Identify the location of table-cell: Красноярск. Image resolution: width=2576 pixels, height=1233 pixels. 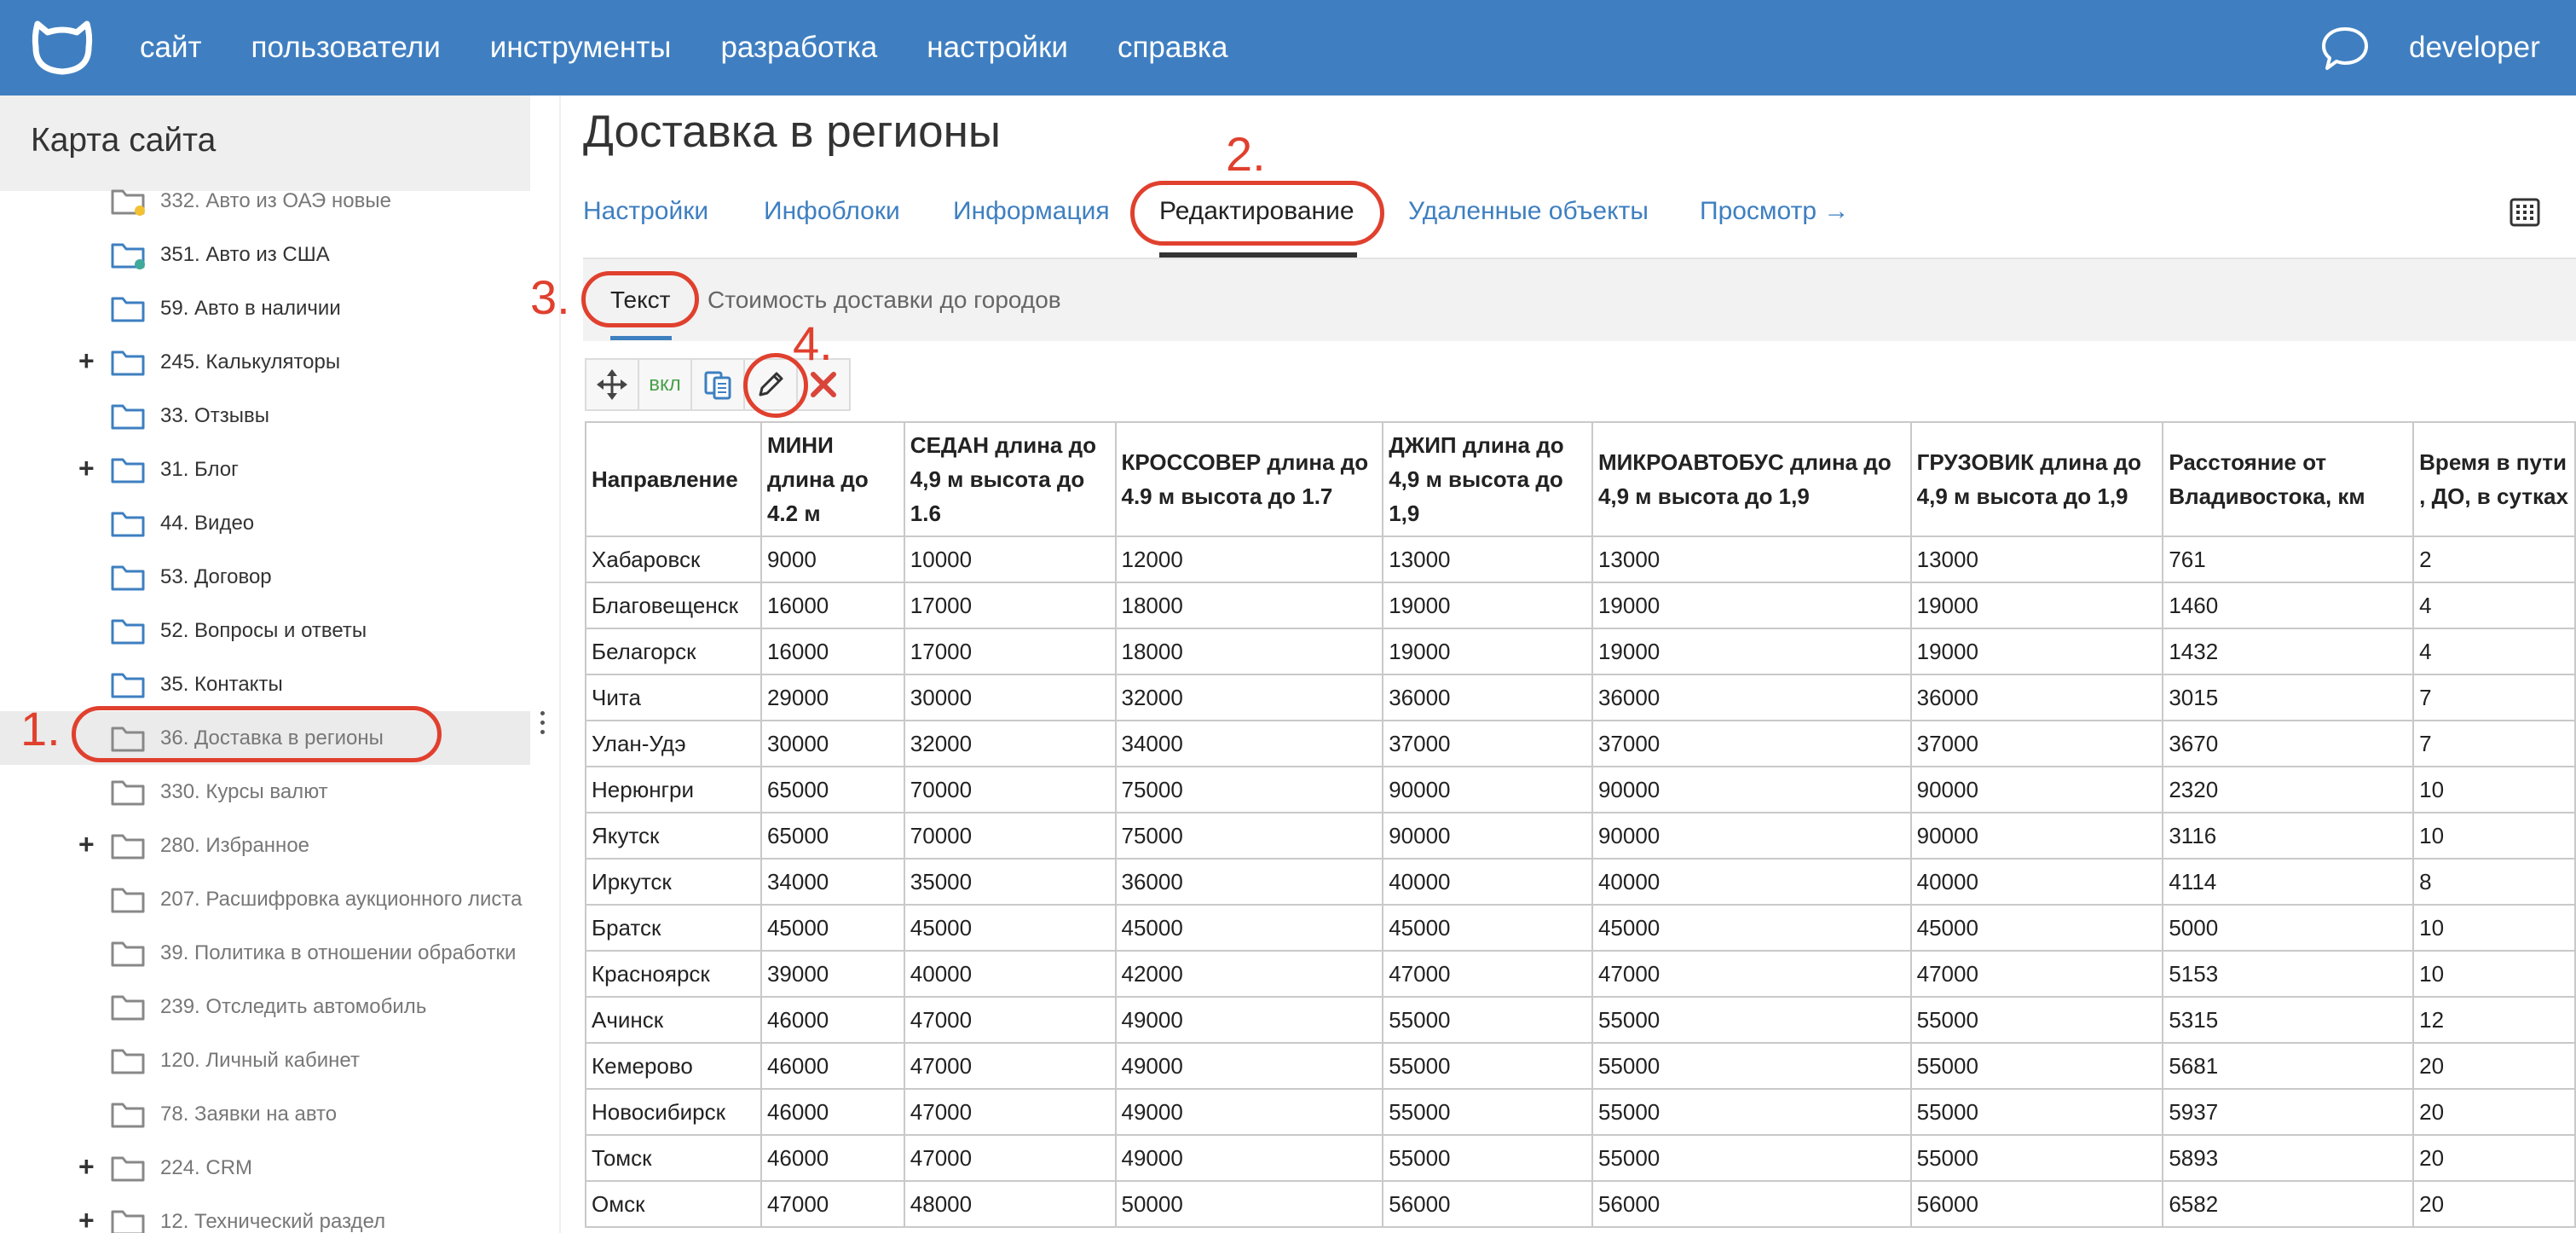
(673, 974).